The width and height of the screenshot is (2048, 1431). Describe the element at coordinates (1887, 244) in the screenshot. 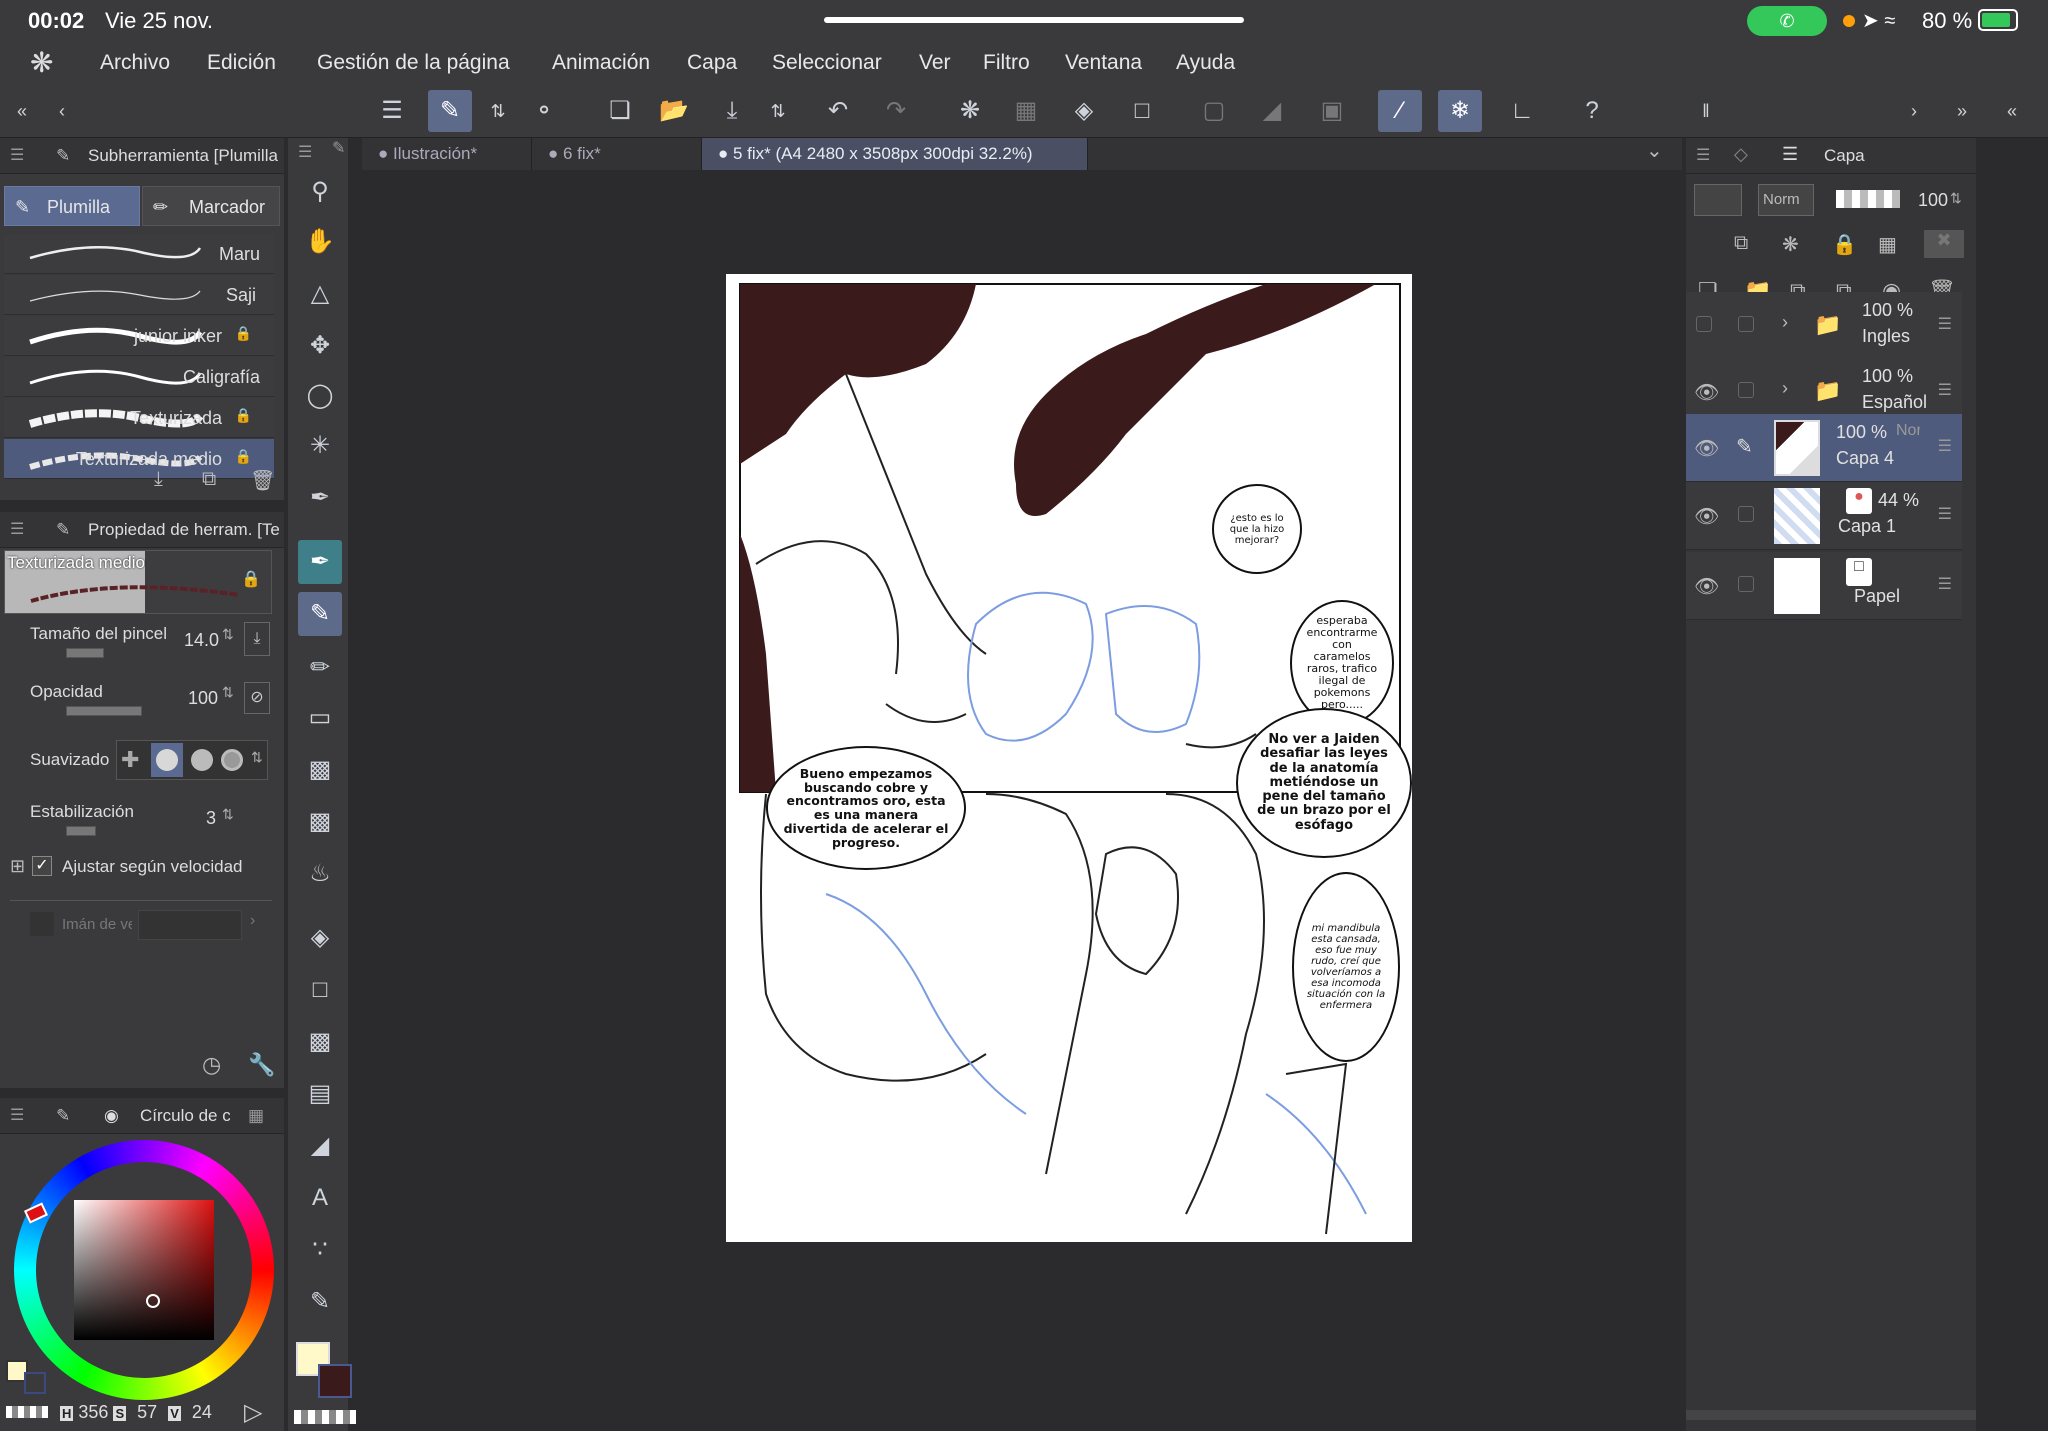

I see `lock-transparency-icon: ▦` at that location.